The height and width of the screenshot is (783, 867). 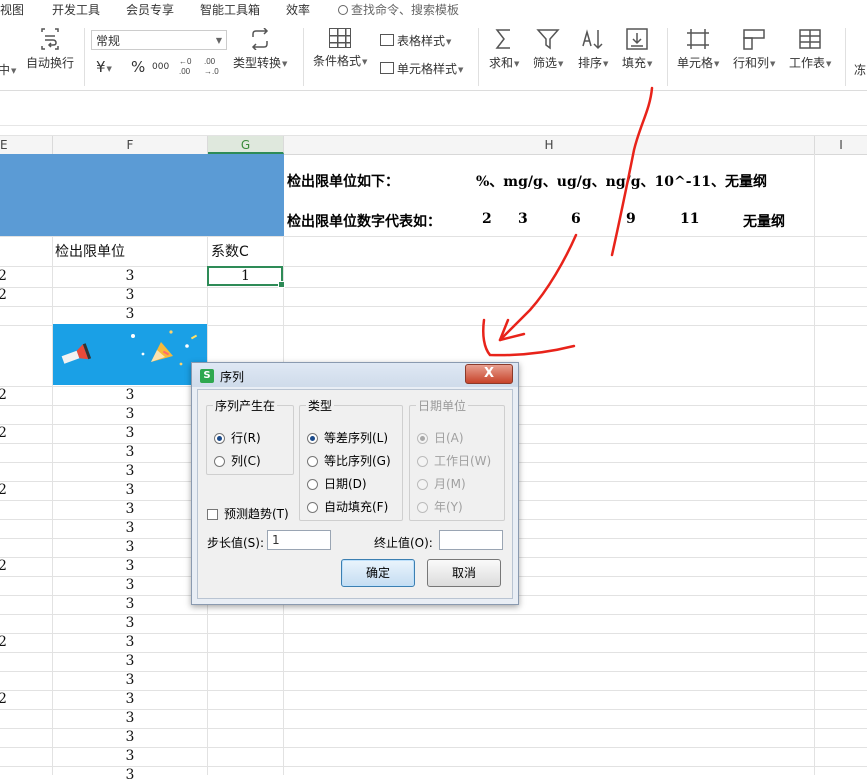 I want to click on dialog-close-button: X, so click(x=489, y=374).